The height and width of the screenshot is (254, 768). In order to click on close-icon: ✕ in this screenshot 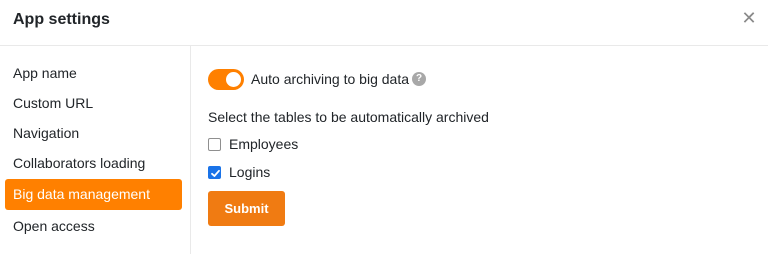, I will do `click(749, 18)`.